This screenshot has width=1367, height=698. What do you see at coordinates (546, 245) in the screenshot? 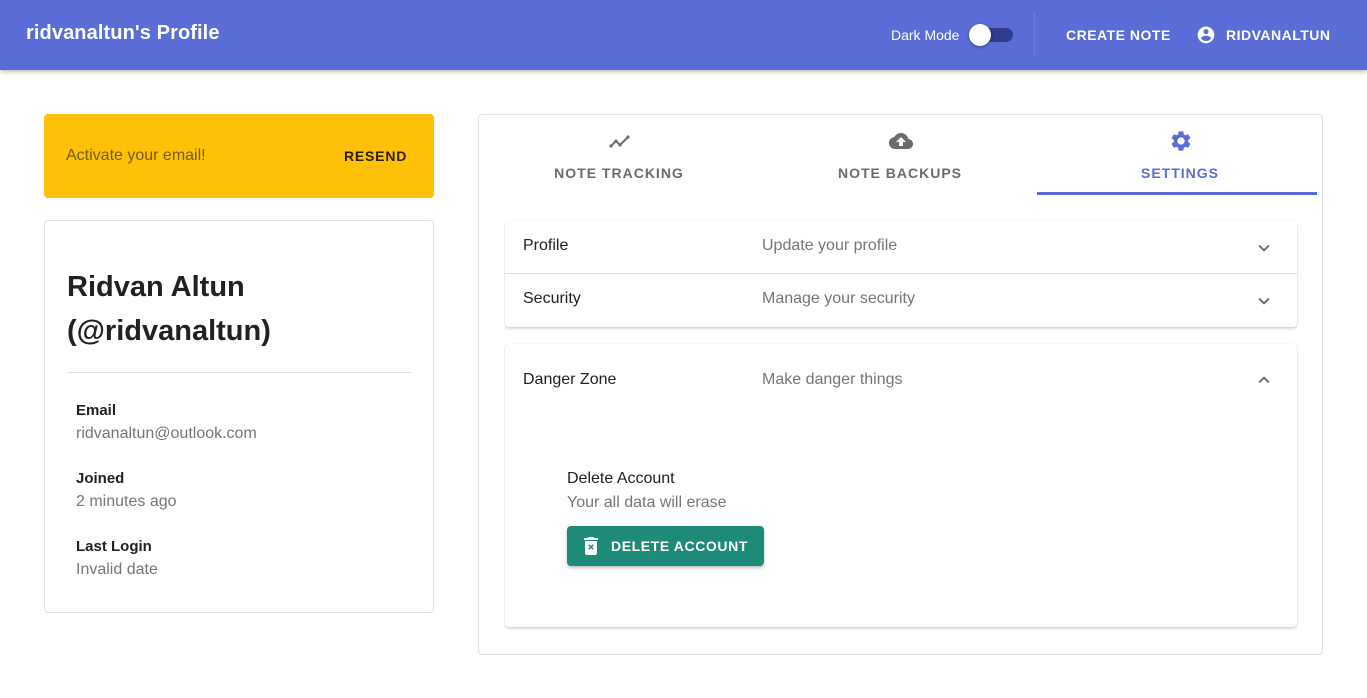
I see `accordion-heading: Profile` at bounding box center [546, 245].